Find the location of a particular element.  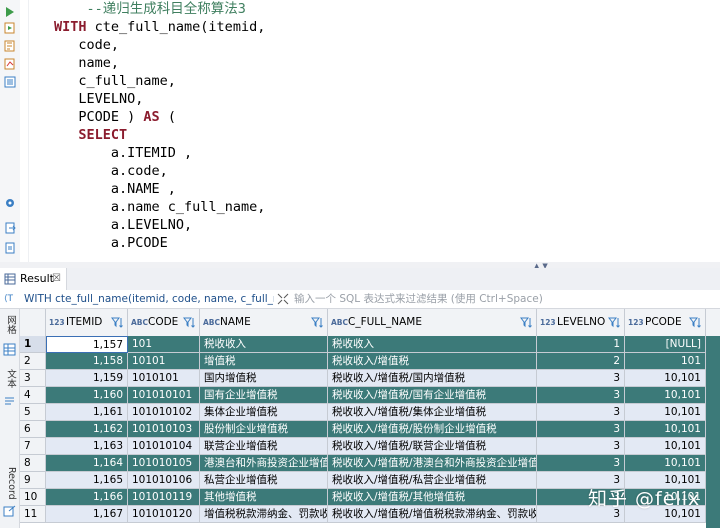

cell-name: 国有企业增值税 is located at coordinates (264, 395).